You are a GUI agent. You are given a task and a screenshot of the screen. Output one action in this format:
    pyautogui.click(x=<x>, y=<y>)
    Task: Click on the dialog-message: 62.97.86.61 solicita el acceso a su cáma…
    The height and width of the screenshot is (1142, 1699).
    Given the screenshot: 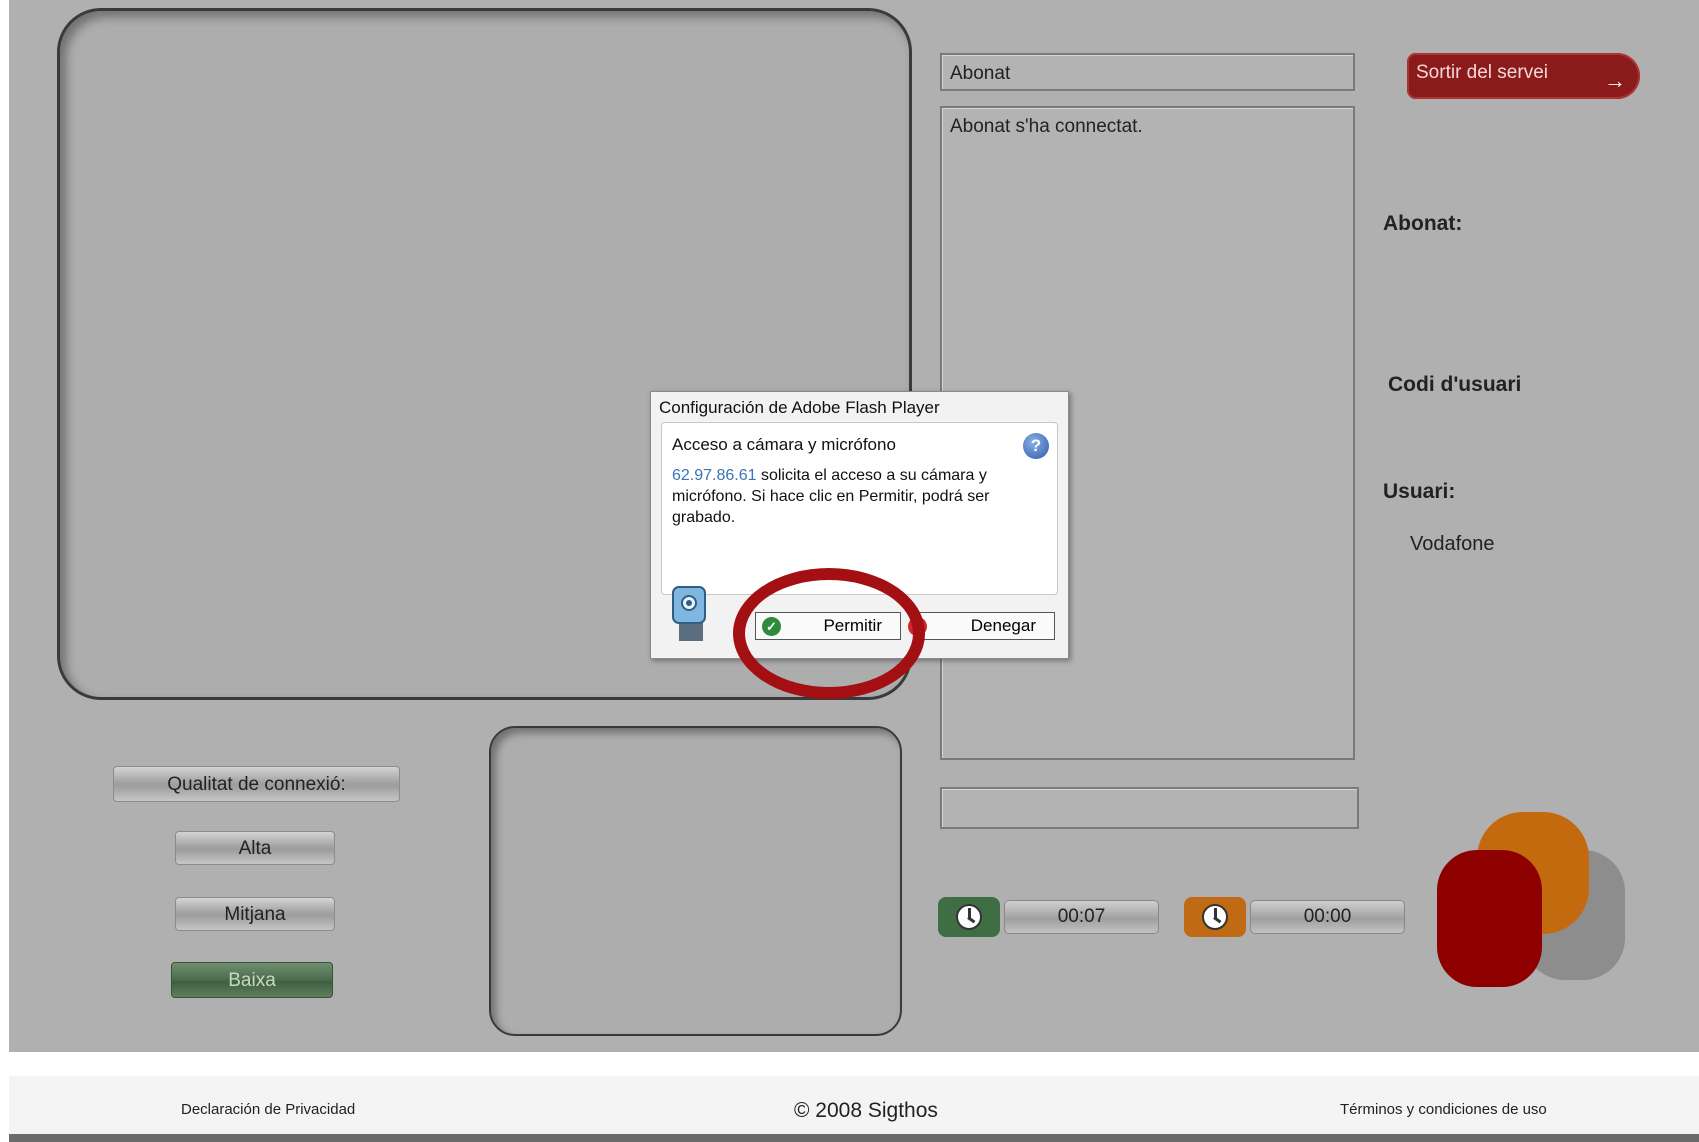 What is the action you would take?
    pyautogui.click(x=847, y=496)
    